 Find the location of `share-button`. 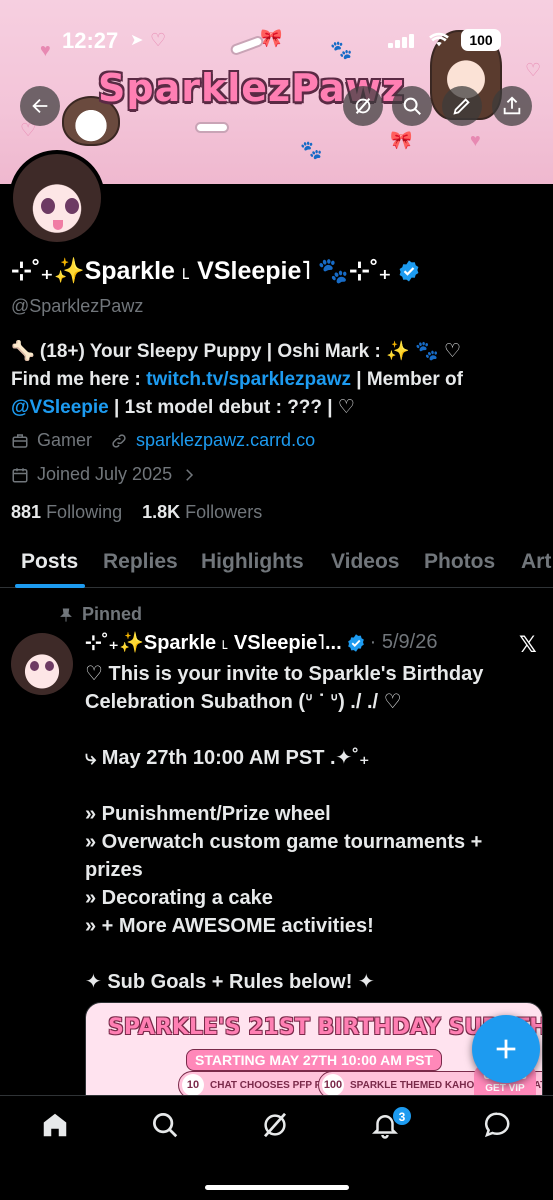

share-button is located at coordinates (512, 106).